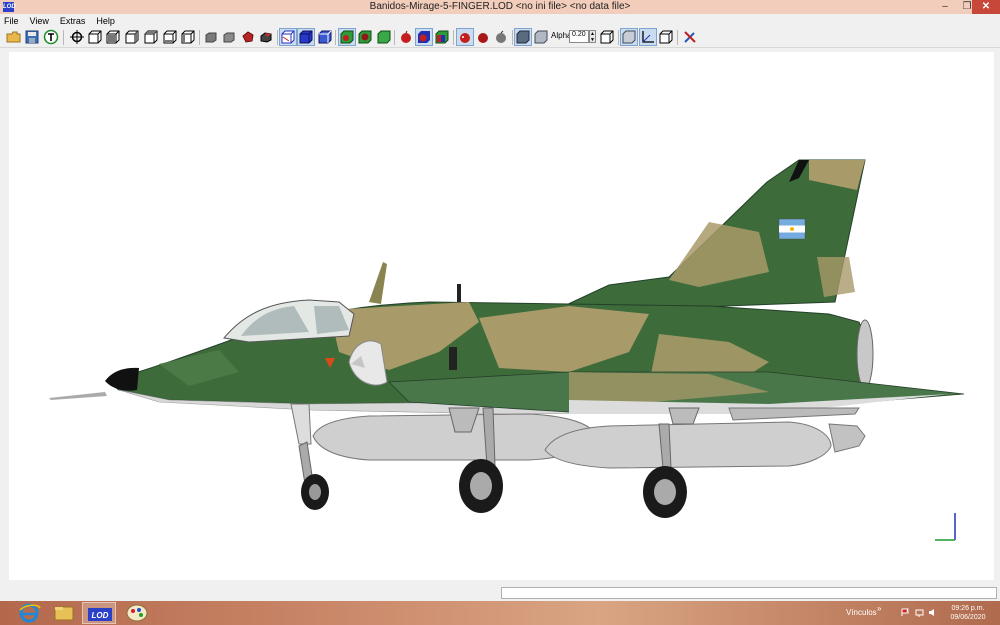 This screenshot has height=625, width=1000. Describe the element at coordinates (378, 283) in the screenshot. I see `dorsal-antenna` at that location.